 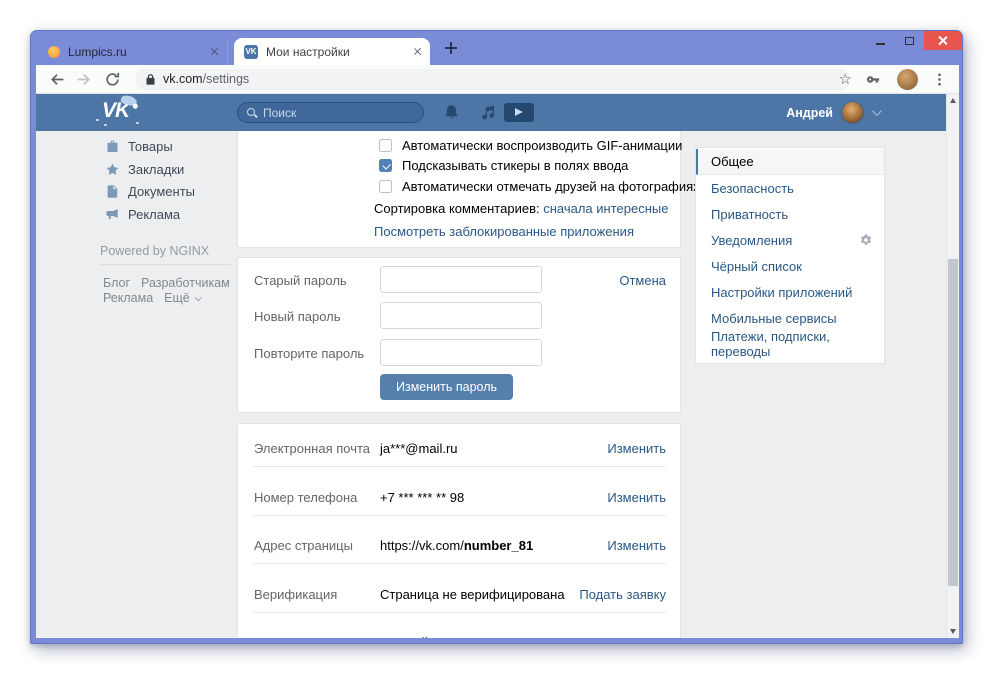 I want to click on row-value: +7 *** *** ** 98, so click(x=422, y=497).